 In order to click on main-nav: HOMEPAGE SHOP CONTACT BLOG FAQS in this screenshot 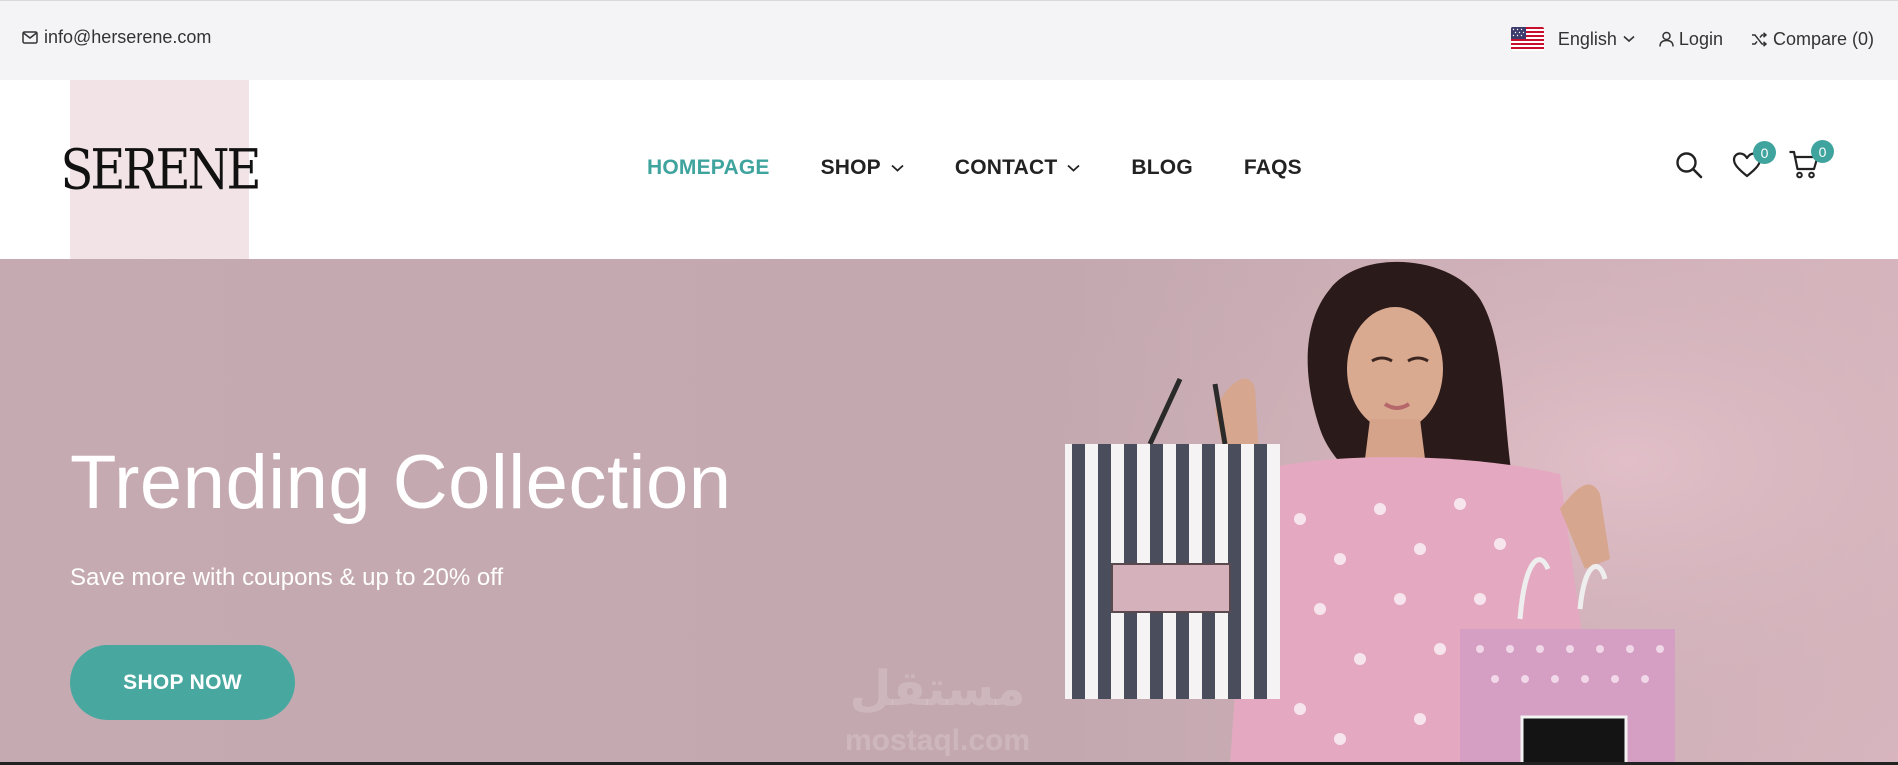, I will do `click(1000, 168)`.